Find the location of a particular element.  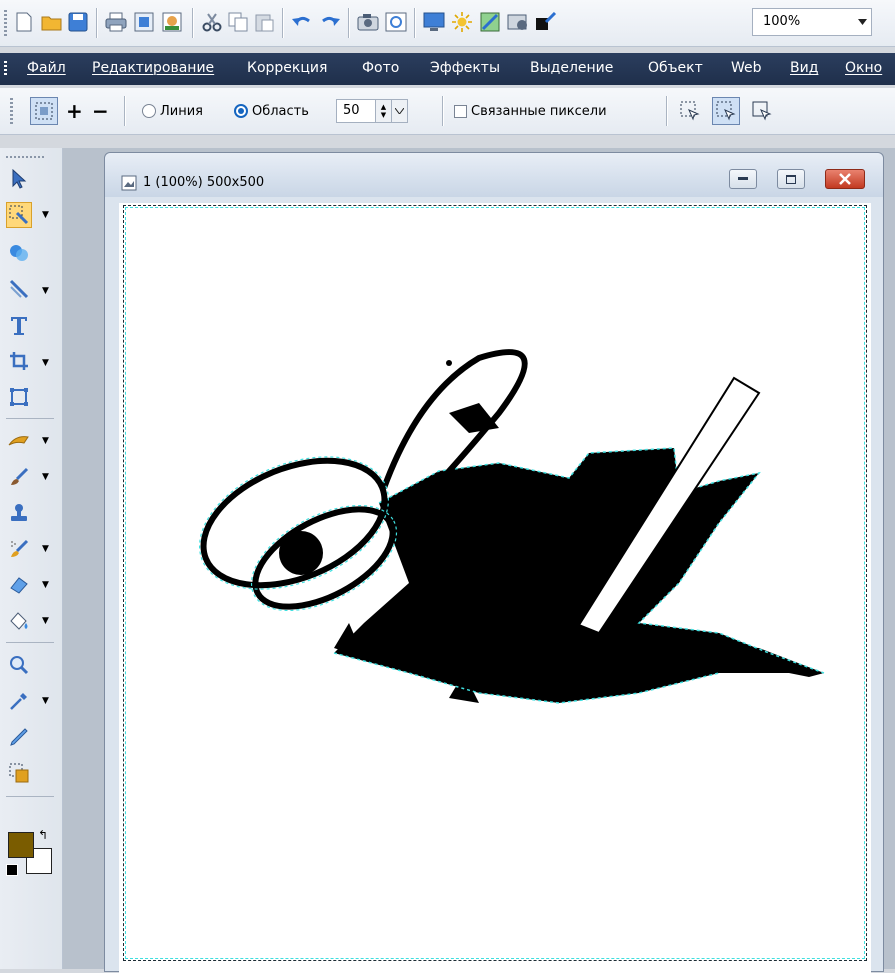

menu-correction: Коррекция is located at coordinates (287, 68).